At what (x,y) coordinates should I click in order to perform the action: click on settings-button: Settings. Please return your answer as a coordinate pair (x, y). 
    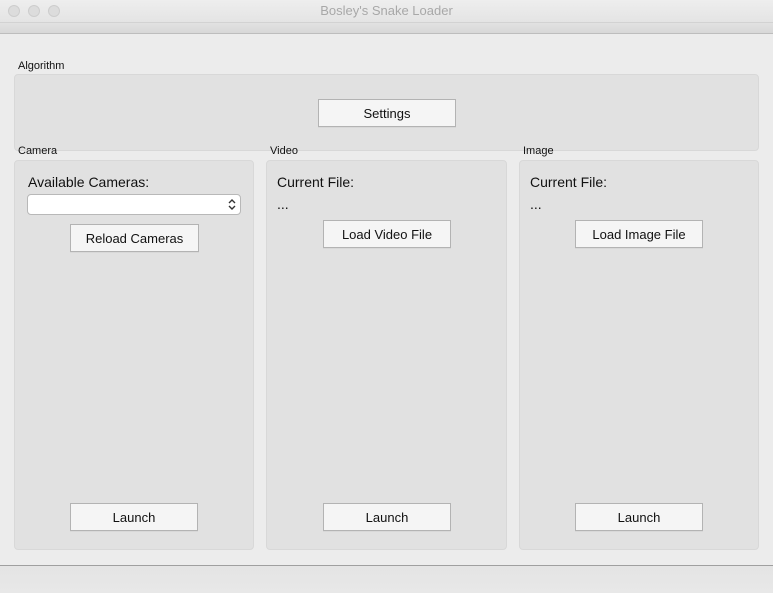
    Looking at the image, I should click on (387, 113).